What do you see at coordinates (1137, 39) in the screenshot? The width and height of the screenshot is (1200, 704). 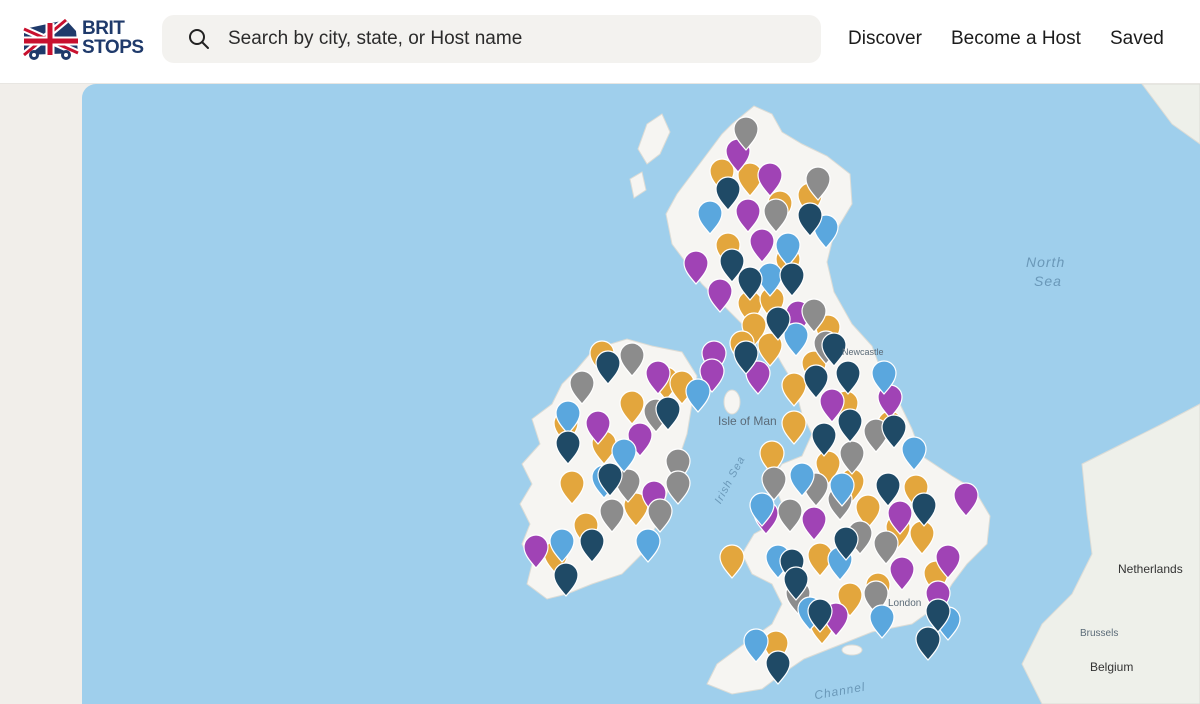 I see `nav-saved: Saved` at bounding box center [1137, 39].